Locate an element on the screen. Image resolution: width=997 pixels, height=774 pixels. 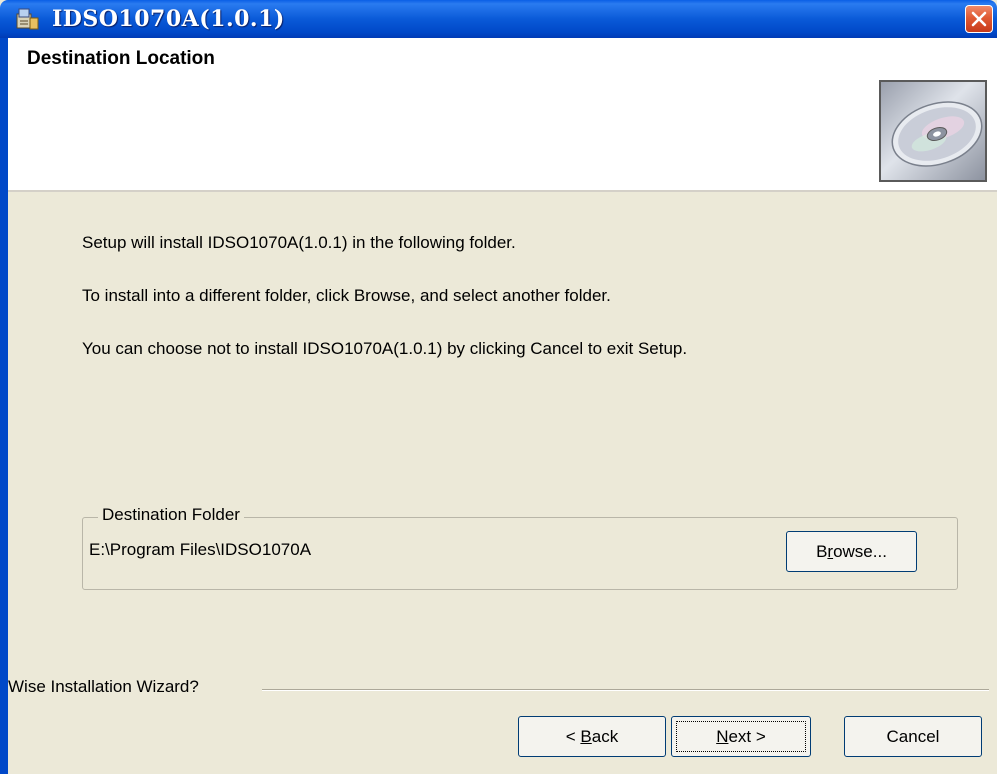
page-title: Destination Location is located at coordinates (121, 58).